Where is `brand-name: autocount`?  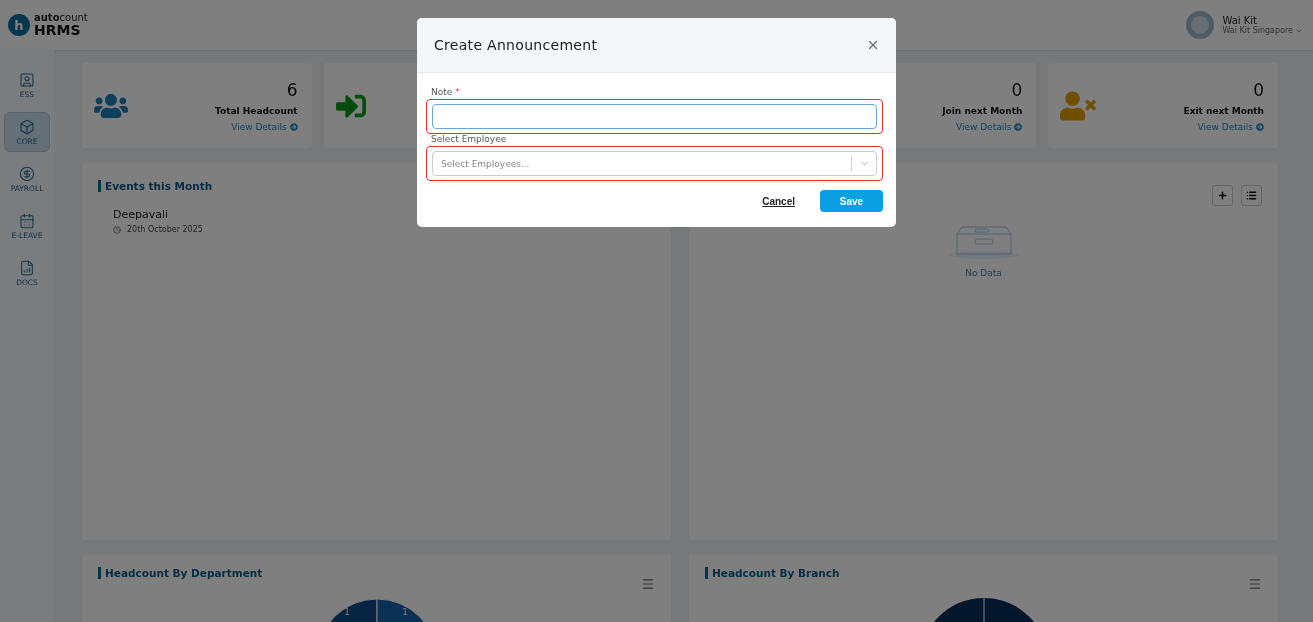
brand-name: autocount is located at coordinates (61, 18).